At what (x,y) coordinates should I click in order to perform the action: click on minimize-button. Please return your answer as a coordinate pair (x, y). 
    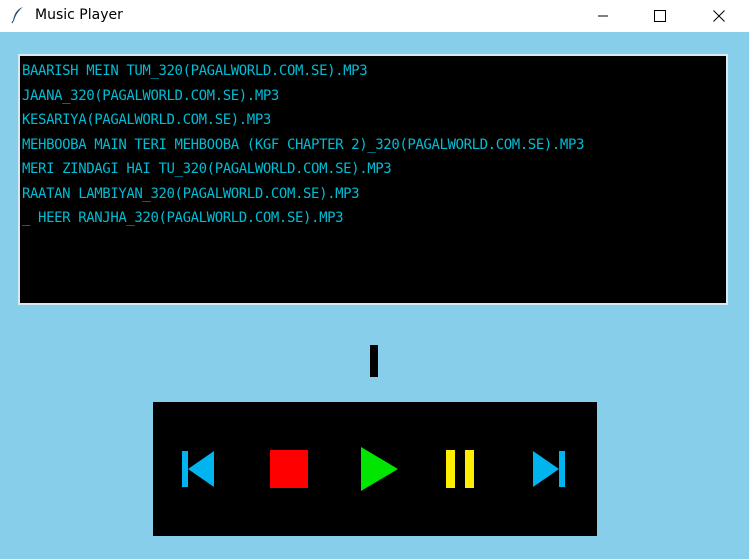
    Looking at the image, I should click on (603, 16).